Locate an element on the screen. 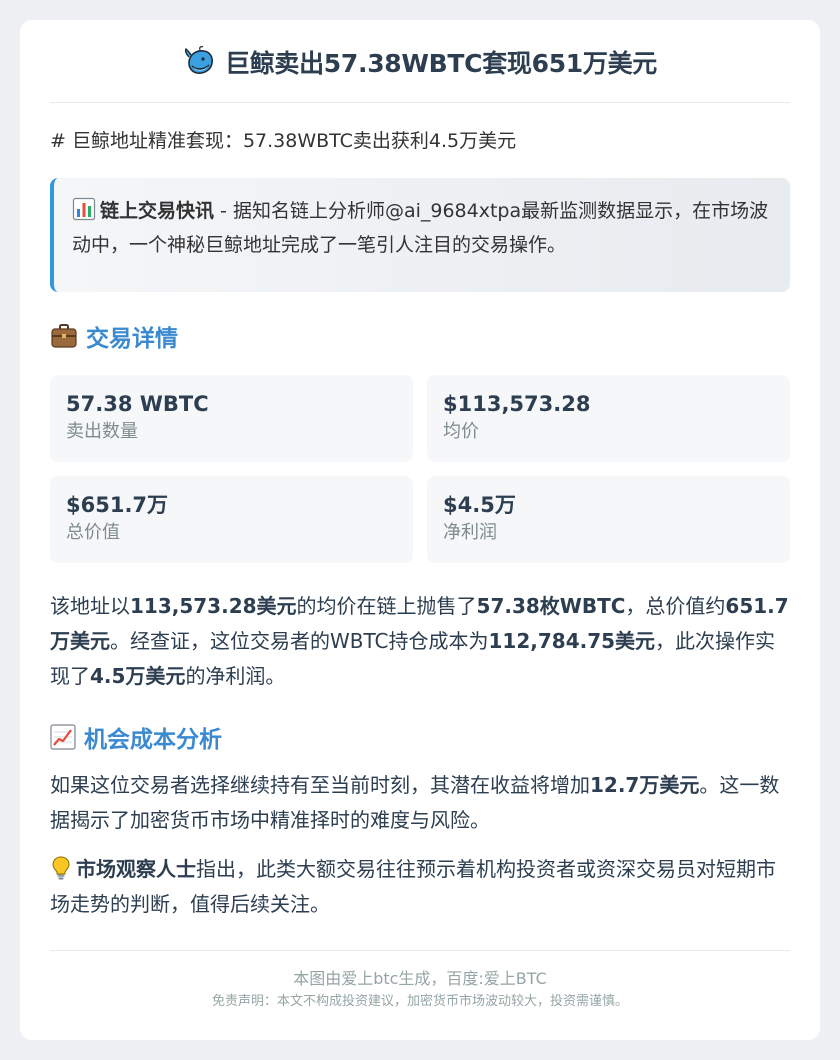 This screenshot has width=840, height=1060. summary-bold: 112,784.75美元 is located at coordinates (572, 641).